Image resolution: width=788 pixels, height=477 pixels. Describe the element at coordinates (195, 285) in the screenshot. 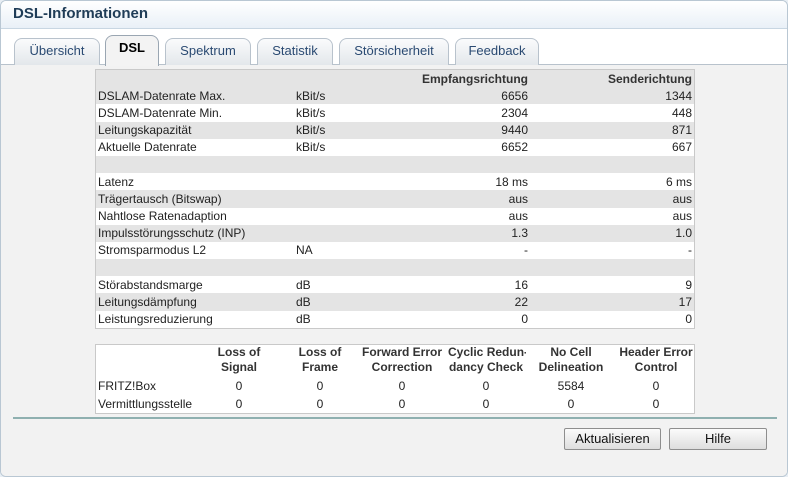

I see `row-label: Störabstandsmarge` at that location.